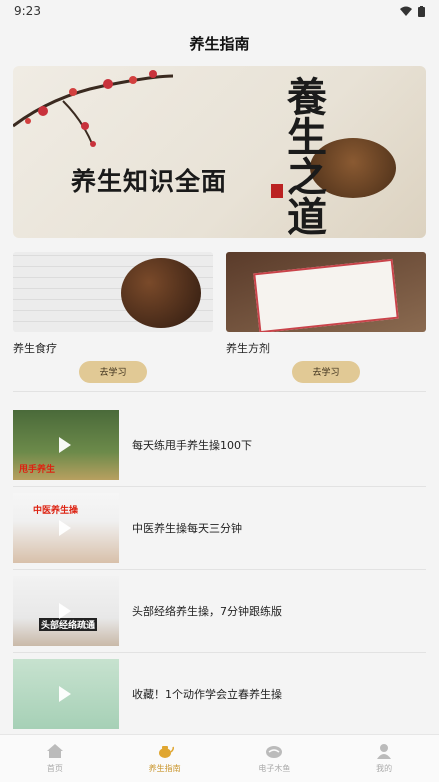 Image resolution: width=439 pixels, height=782 pixels. I want to click on tab-health-guide: 养生指南, so click(165, 758).